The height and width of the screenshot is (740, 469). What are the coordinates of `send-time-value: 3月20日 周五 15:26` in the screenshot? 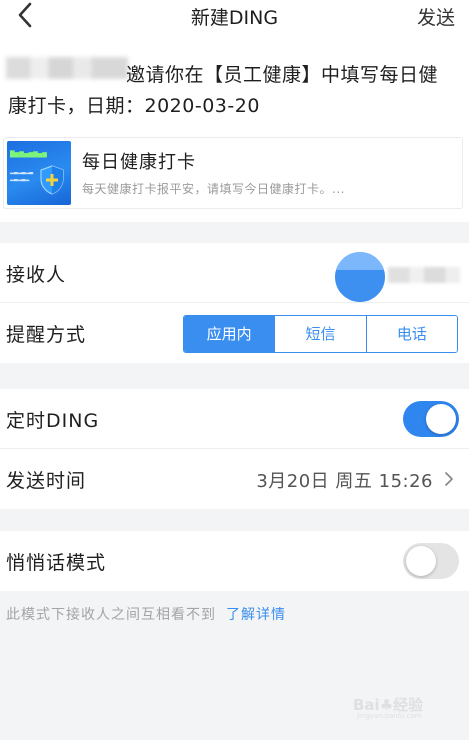 It's located at (344, 481).